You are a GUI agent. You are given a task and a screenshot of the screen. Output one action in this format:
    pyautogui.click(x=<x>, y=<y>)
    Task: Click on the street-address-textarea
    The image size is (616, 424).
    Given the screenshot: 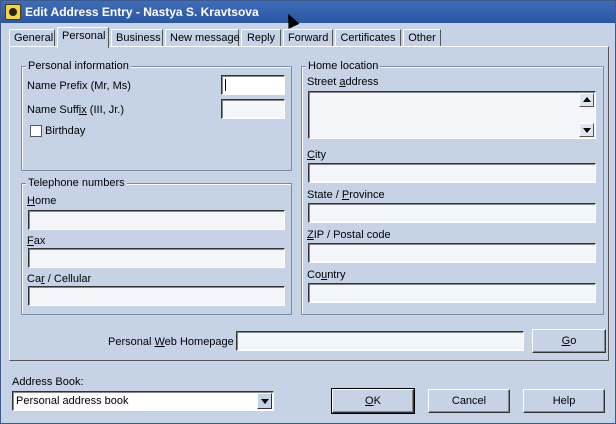 What is the action you would take?
    pyautogui.click(x=452, y=115)
    